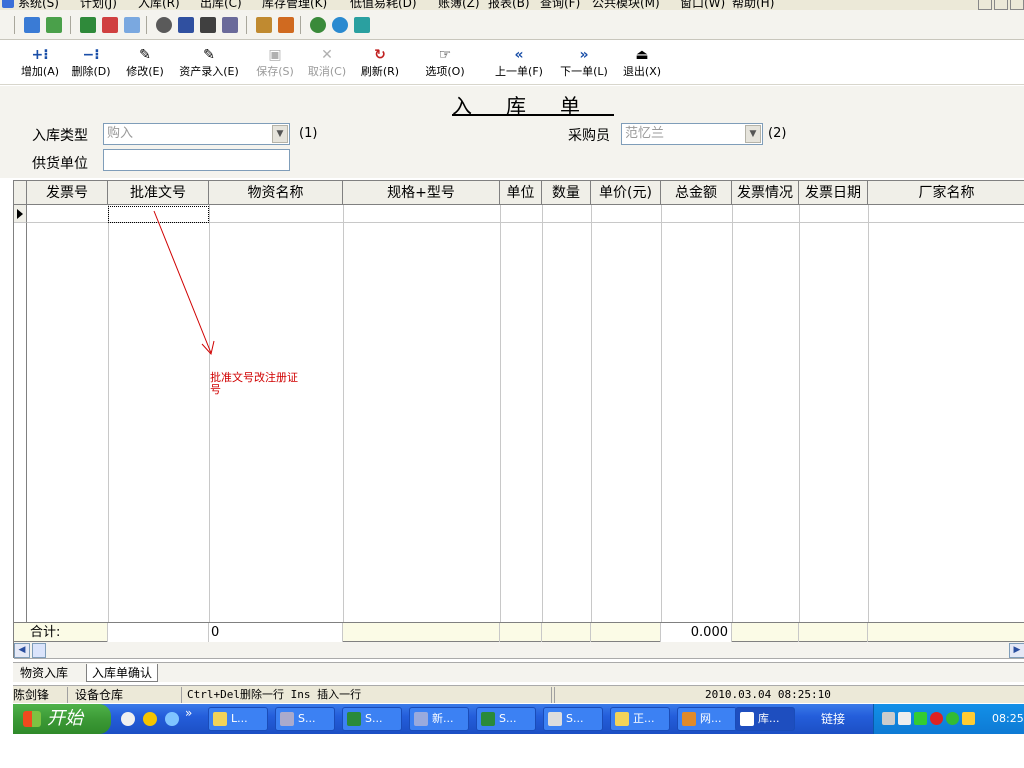  I want to click on menu-consumables: 低值易耗(D), so click(383, 5).